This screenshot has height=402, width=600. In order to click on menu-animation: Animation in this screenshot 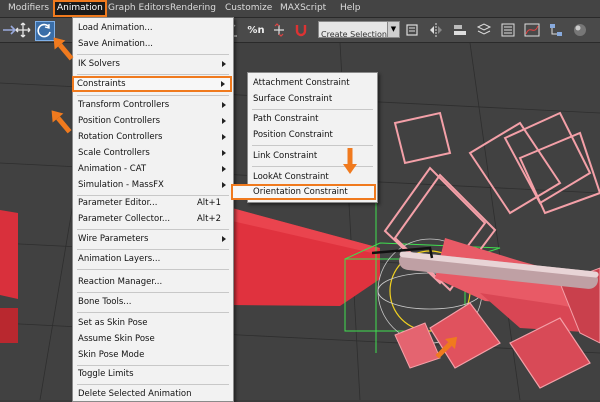, I will do `click(80, 8)`.